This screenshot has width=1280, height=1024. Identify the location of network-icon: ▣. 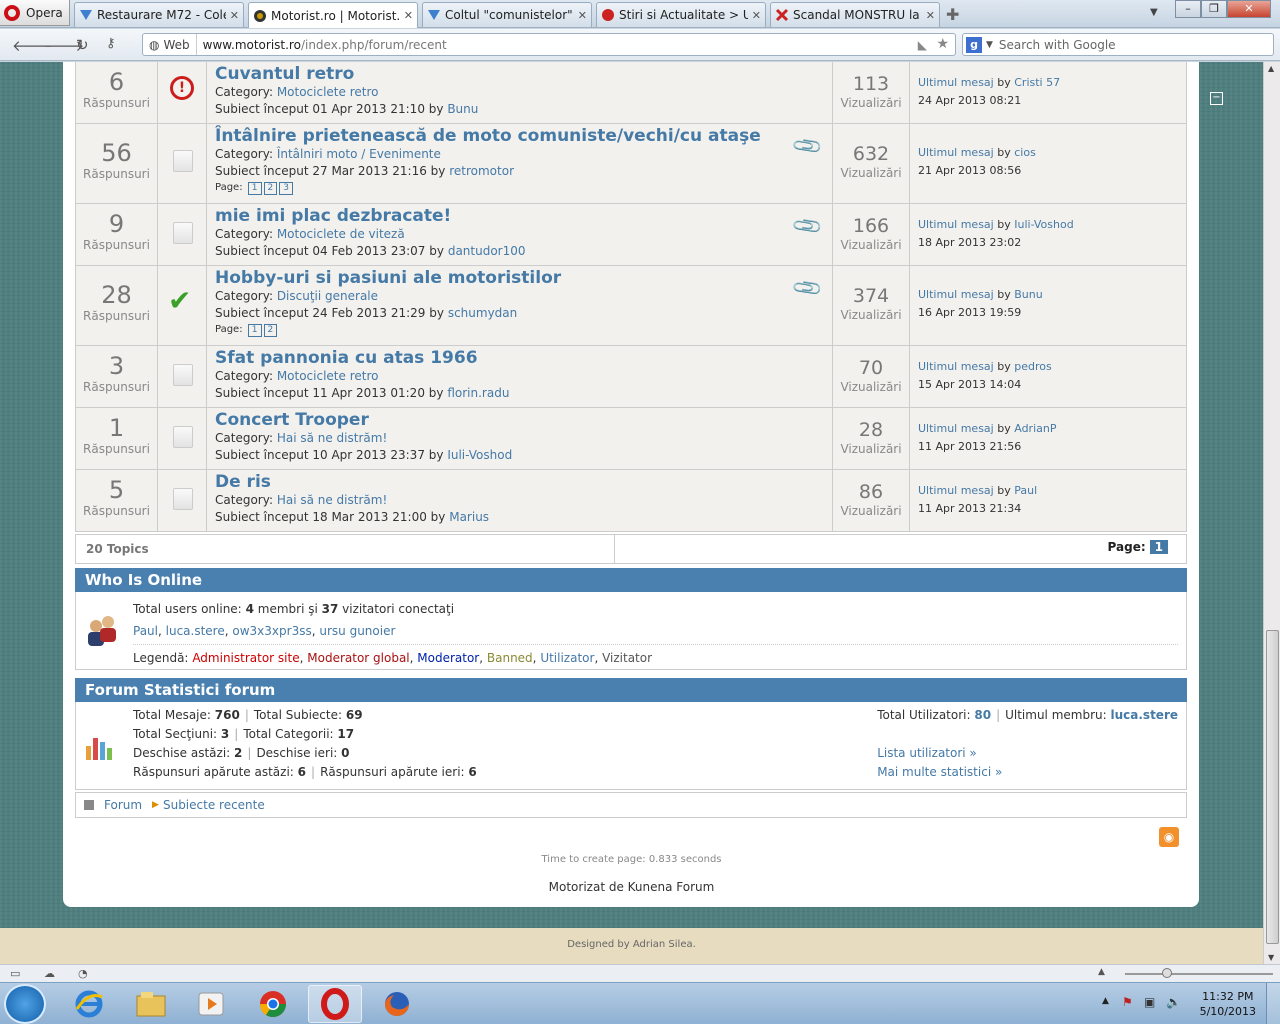
(1149, 1002).